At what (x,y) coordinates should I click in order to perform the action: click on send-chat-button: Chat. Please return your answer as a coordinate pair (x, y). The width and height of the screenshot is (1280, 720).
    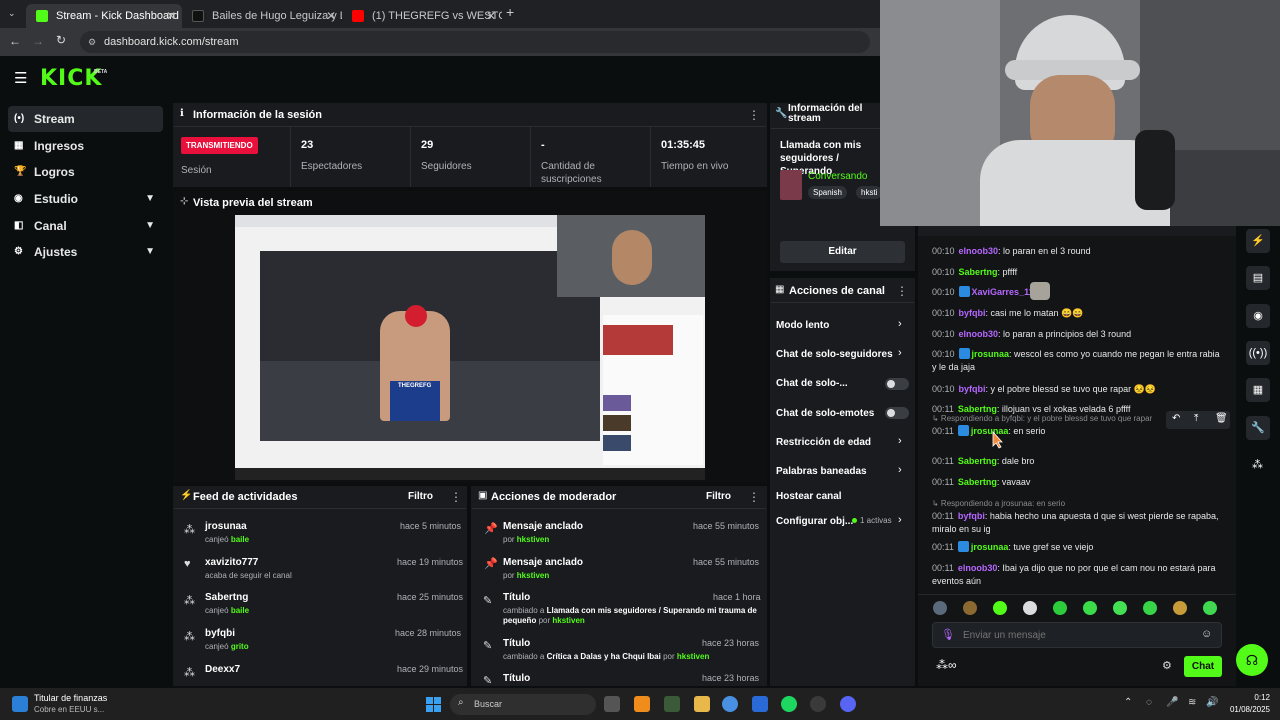
    Looking at the image, I should click on (1203, 666).